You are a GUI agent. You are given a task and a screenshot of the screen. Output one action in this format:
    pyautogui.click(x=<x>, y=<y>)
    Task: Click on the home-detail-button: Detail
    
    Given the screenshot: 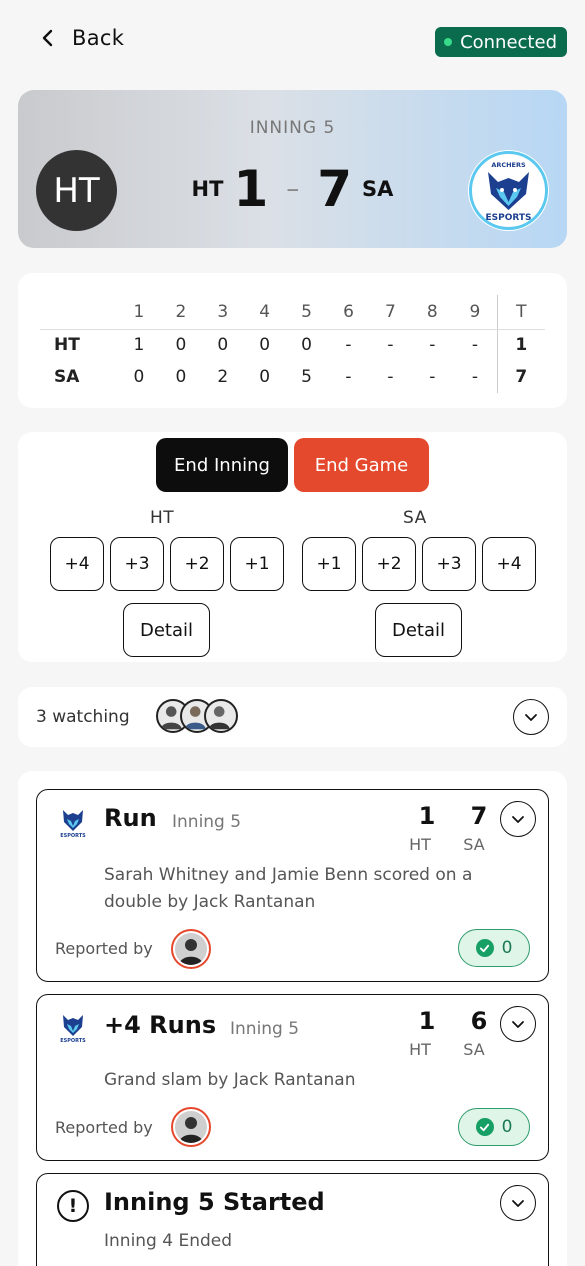 What is the action you would take?
    pyautogui.click(x=166, y=630)
    